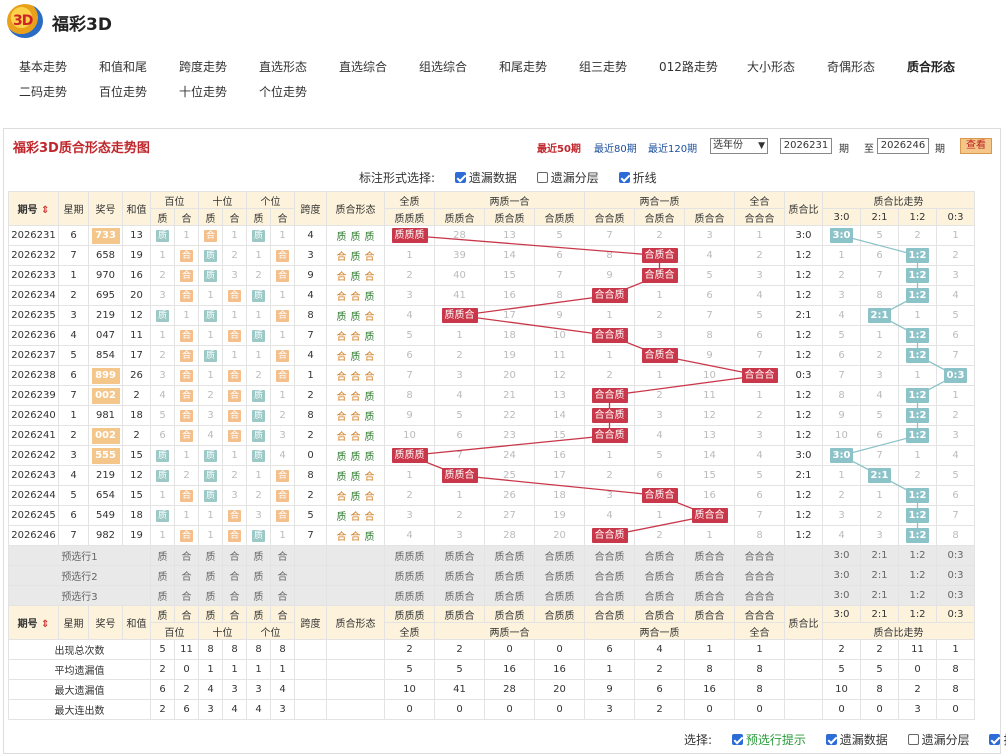 The image size is (1006, 756). Describe the element at coordinates (806, 146) in the screenshot. I see `from-input: 2026231` at that location.